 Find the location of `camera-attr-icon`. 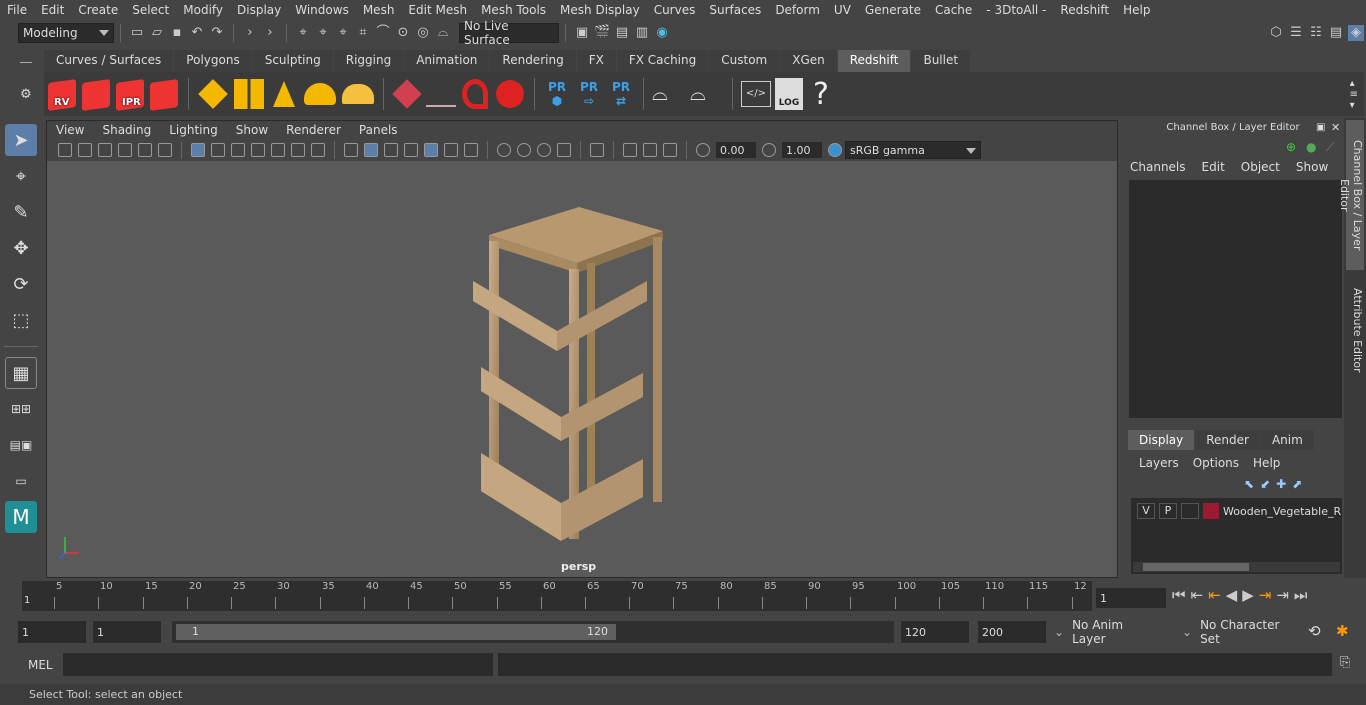

camera-attr-icon is located at coordinates (85, 150).